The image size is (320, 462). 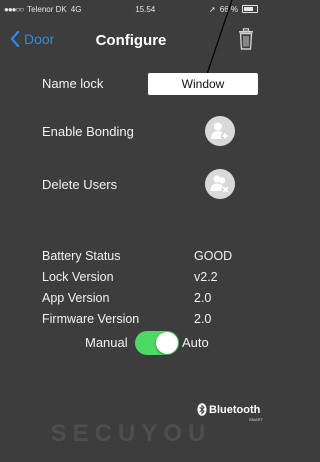 What do you see at coordinates (76, 297) in the screenshot?
I see `app-version-label: App Version` at bounding box center [76, 297].